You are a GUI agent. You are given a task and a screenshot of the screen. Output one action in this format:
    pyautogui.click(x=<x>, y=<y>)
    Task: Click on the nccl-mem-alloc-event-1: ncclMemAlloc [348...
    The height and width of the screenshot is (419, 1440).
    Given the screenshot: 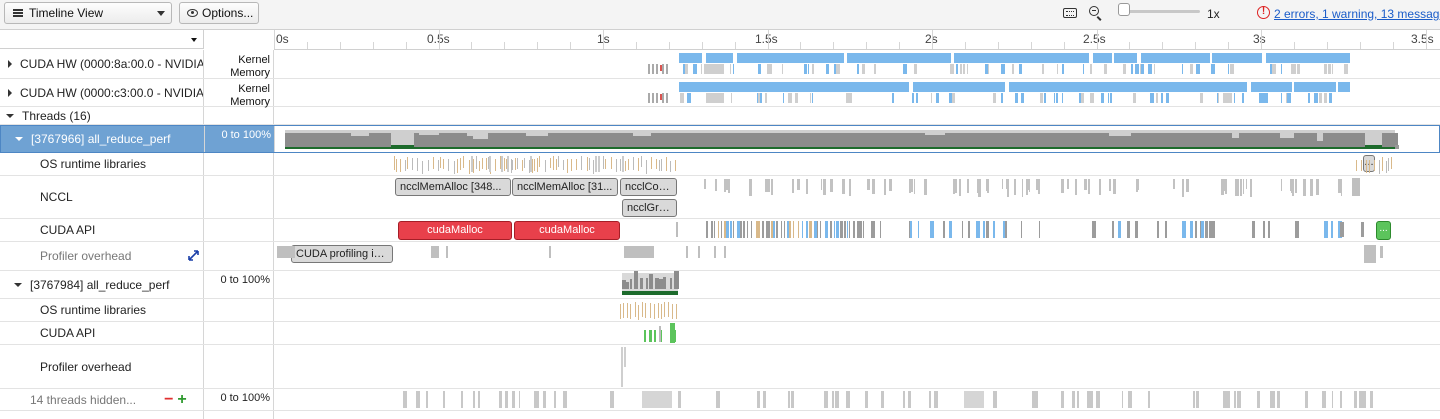 What is the action you would take?
    pyautogui.click(x=453, y=187)
    